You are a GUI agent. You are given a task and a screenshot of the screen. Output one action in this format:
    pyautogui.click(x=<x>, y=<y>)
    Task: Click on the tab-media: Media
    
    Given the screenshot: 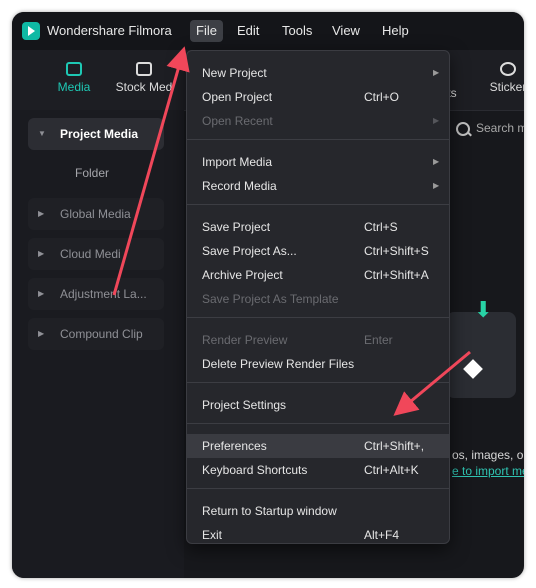 What is the action you would take?
    pyautogui.click(x=74, y=78)
    